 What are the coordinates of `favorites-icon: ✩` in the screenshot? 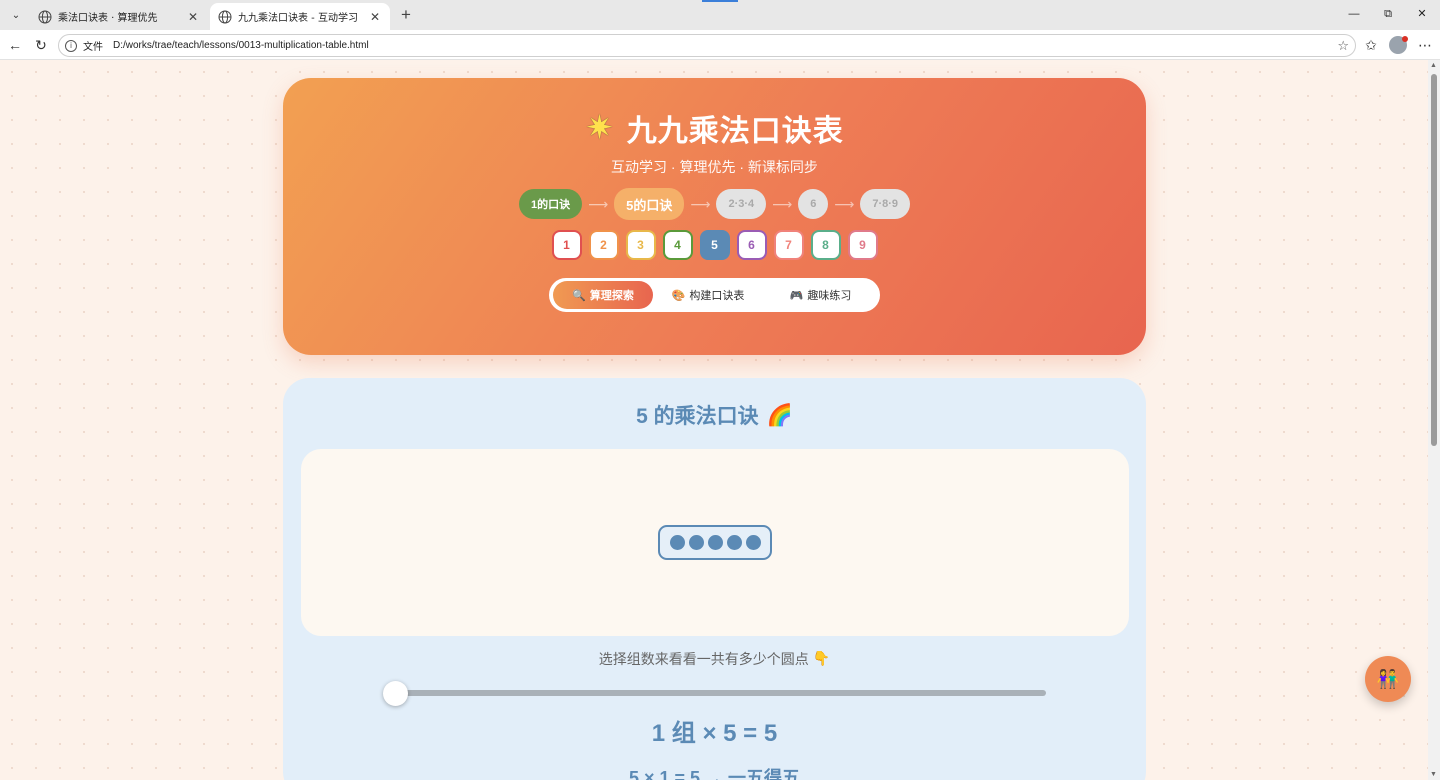 It's located at (1371, 45).